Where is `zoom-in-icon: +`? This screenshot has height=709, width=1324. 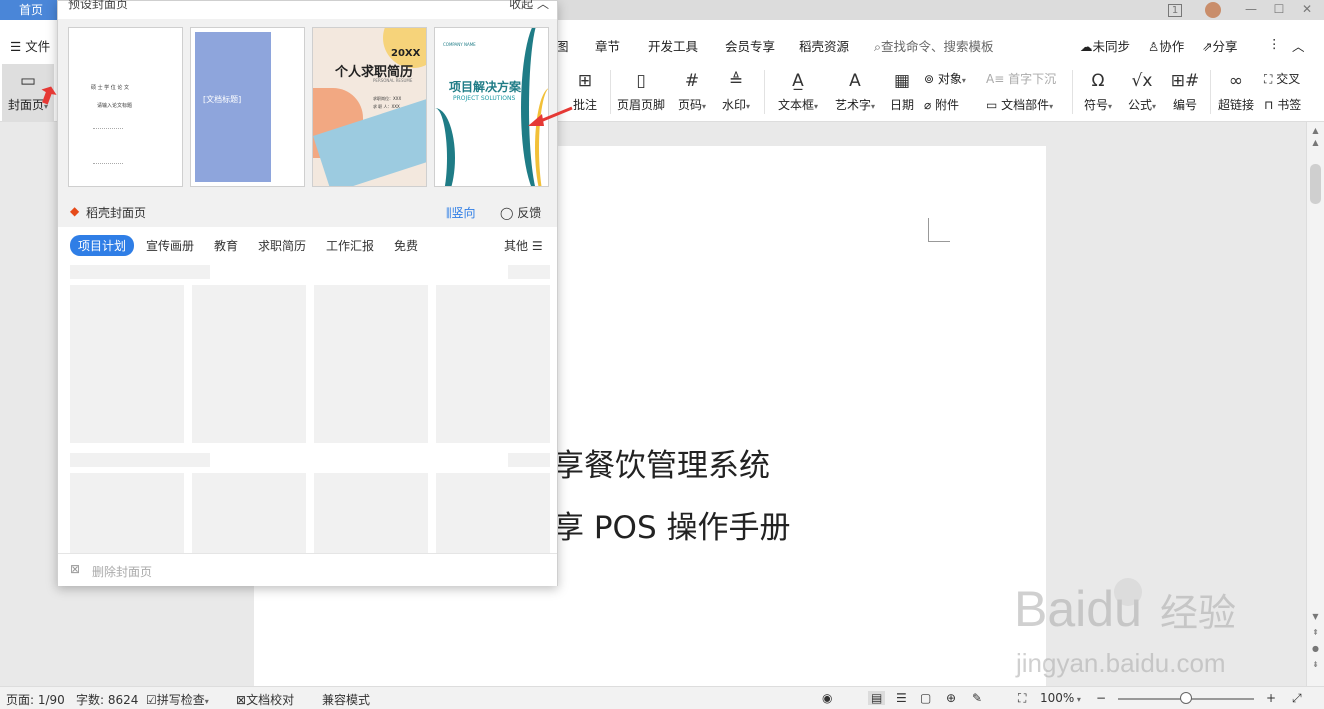 zoom-in-icon: + is located at coordinates (1271, 698).